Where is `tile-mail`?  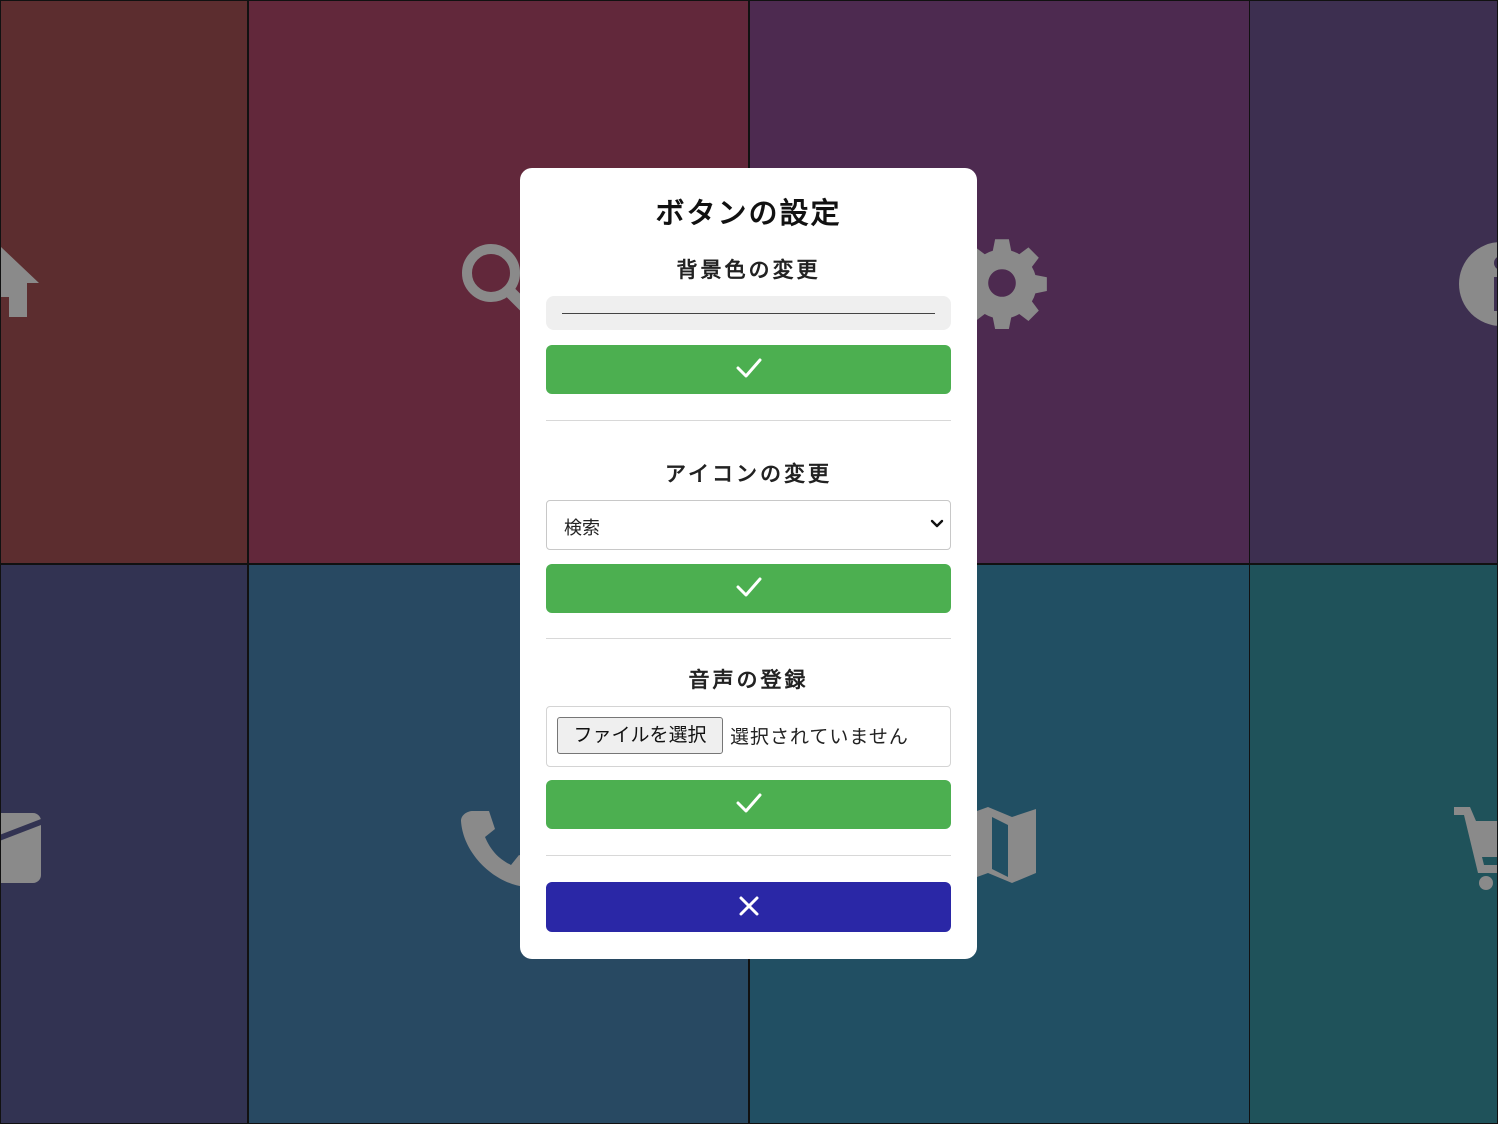 tile-mail is located at coordinates (124, 844).